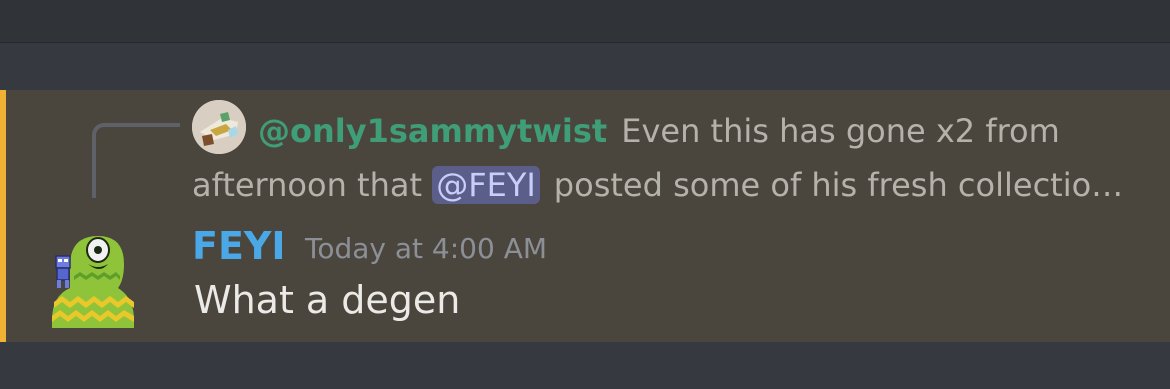  What do you see at coordinates (432, 131) in the screenshot?
I see `reply-author-name: @only1sammytwist` at bounding box center [432, 131].